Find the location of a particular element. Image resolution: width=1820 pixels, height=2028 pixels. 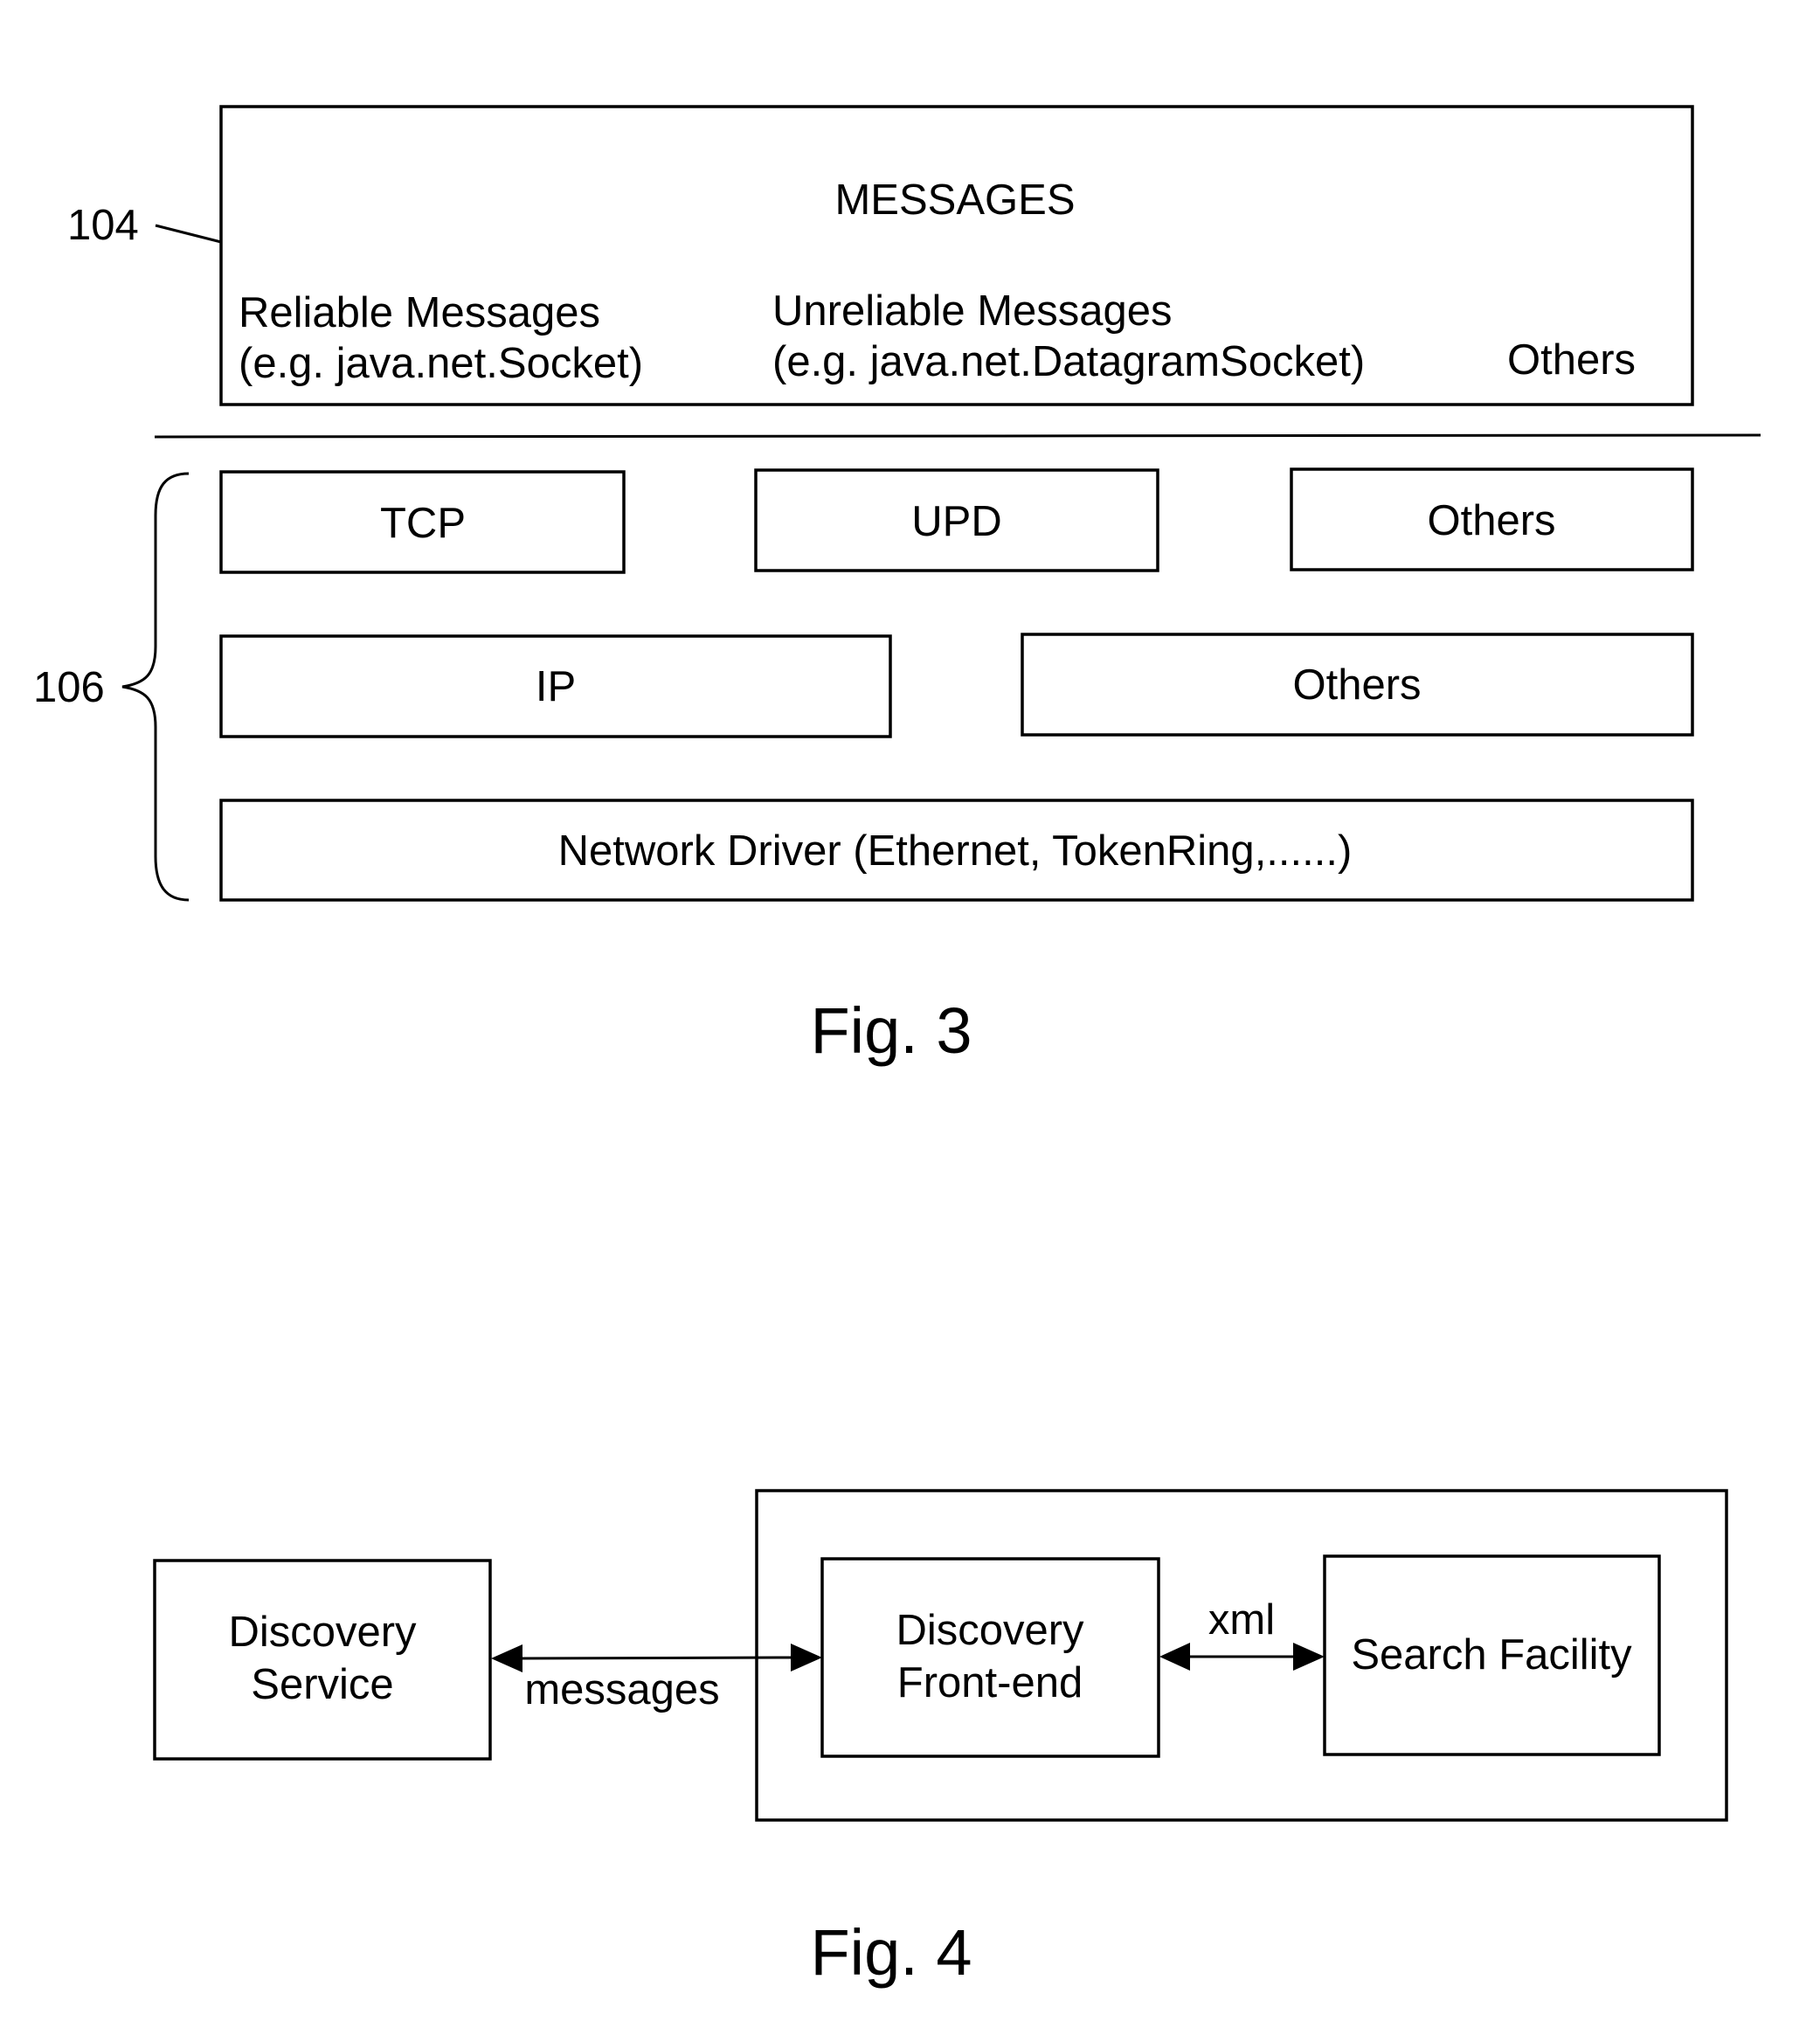

unreliable-messages-label: Unreliable Messages is located at coordinates (972, 311).